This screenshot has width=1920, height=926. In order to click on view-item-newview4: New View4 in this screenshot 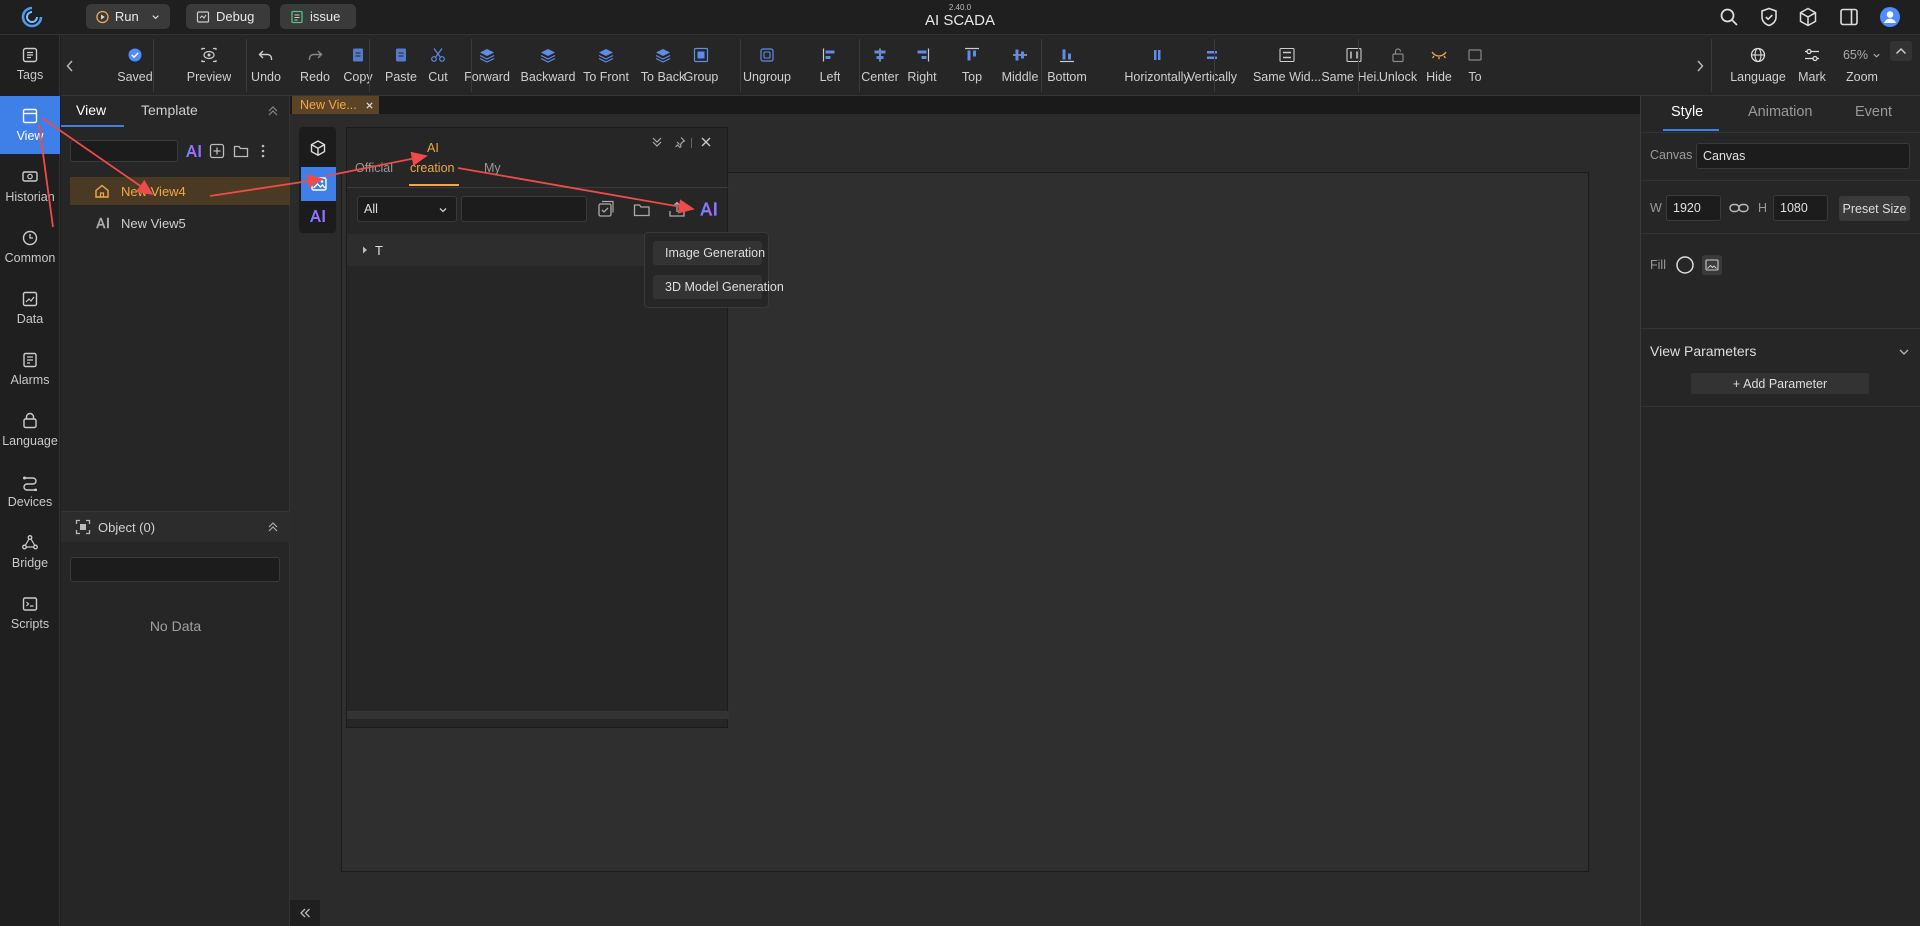, I will do `click(180, 191)`.